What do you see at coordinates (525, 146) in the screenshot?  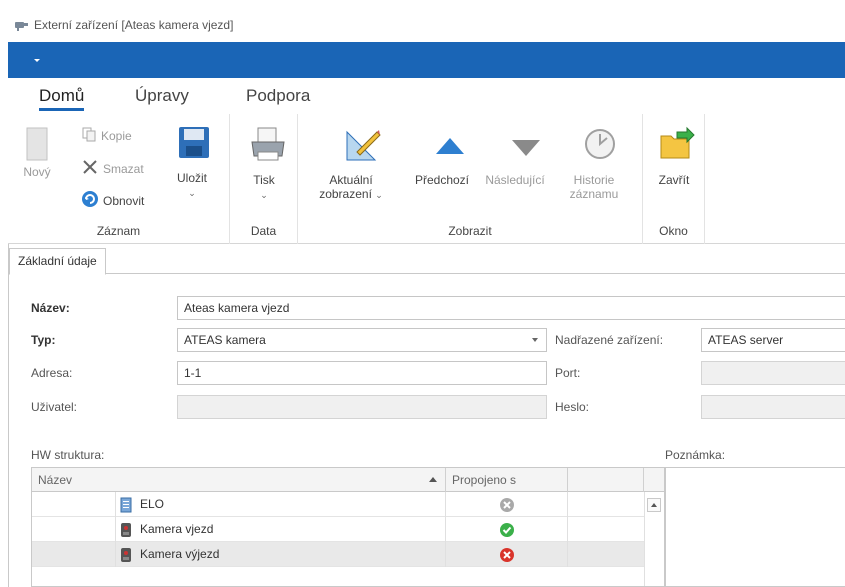 I see `triangle-down-icon` at bounding box center [525, 146].